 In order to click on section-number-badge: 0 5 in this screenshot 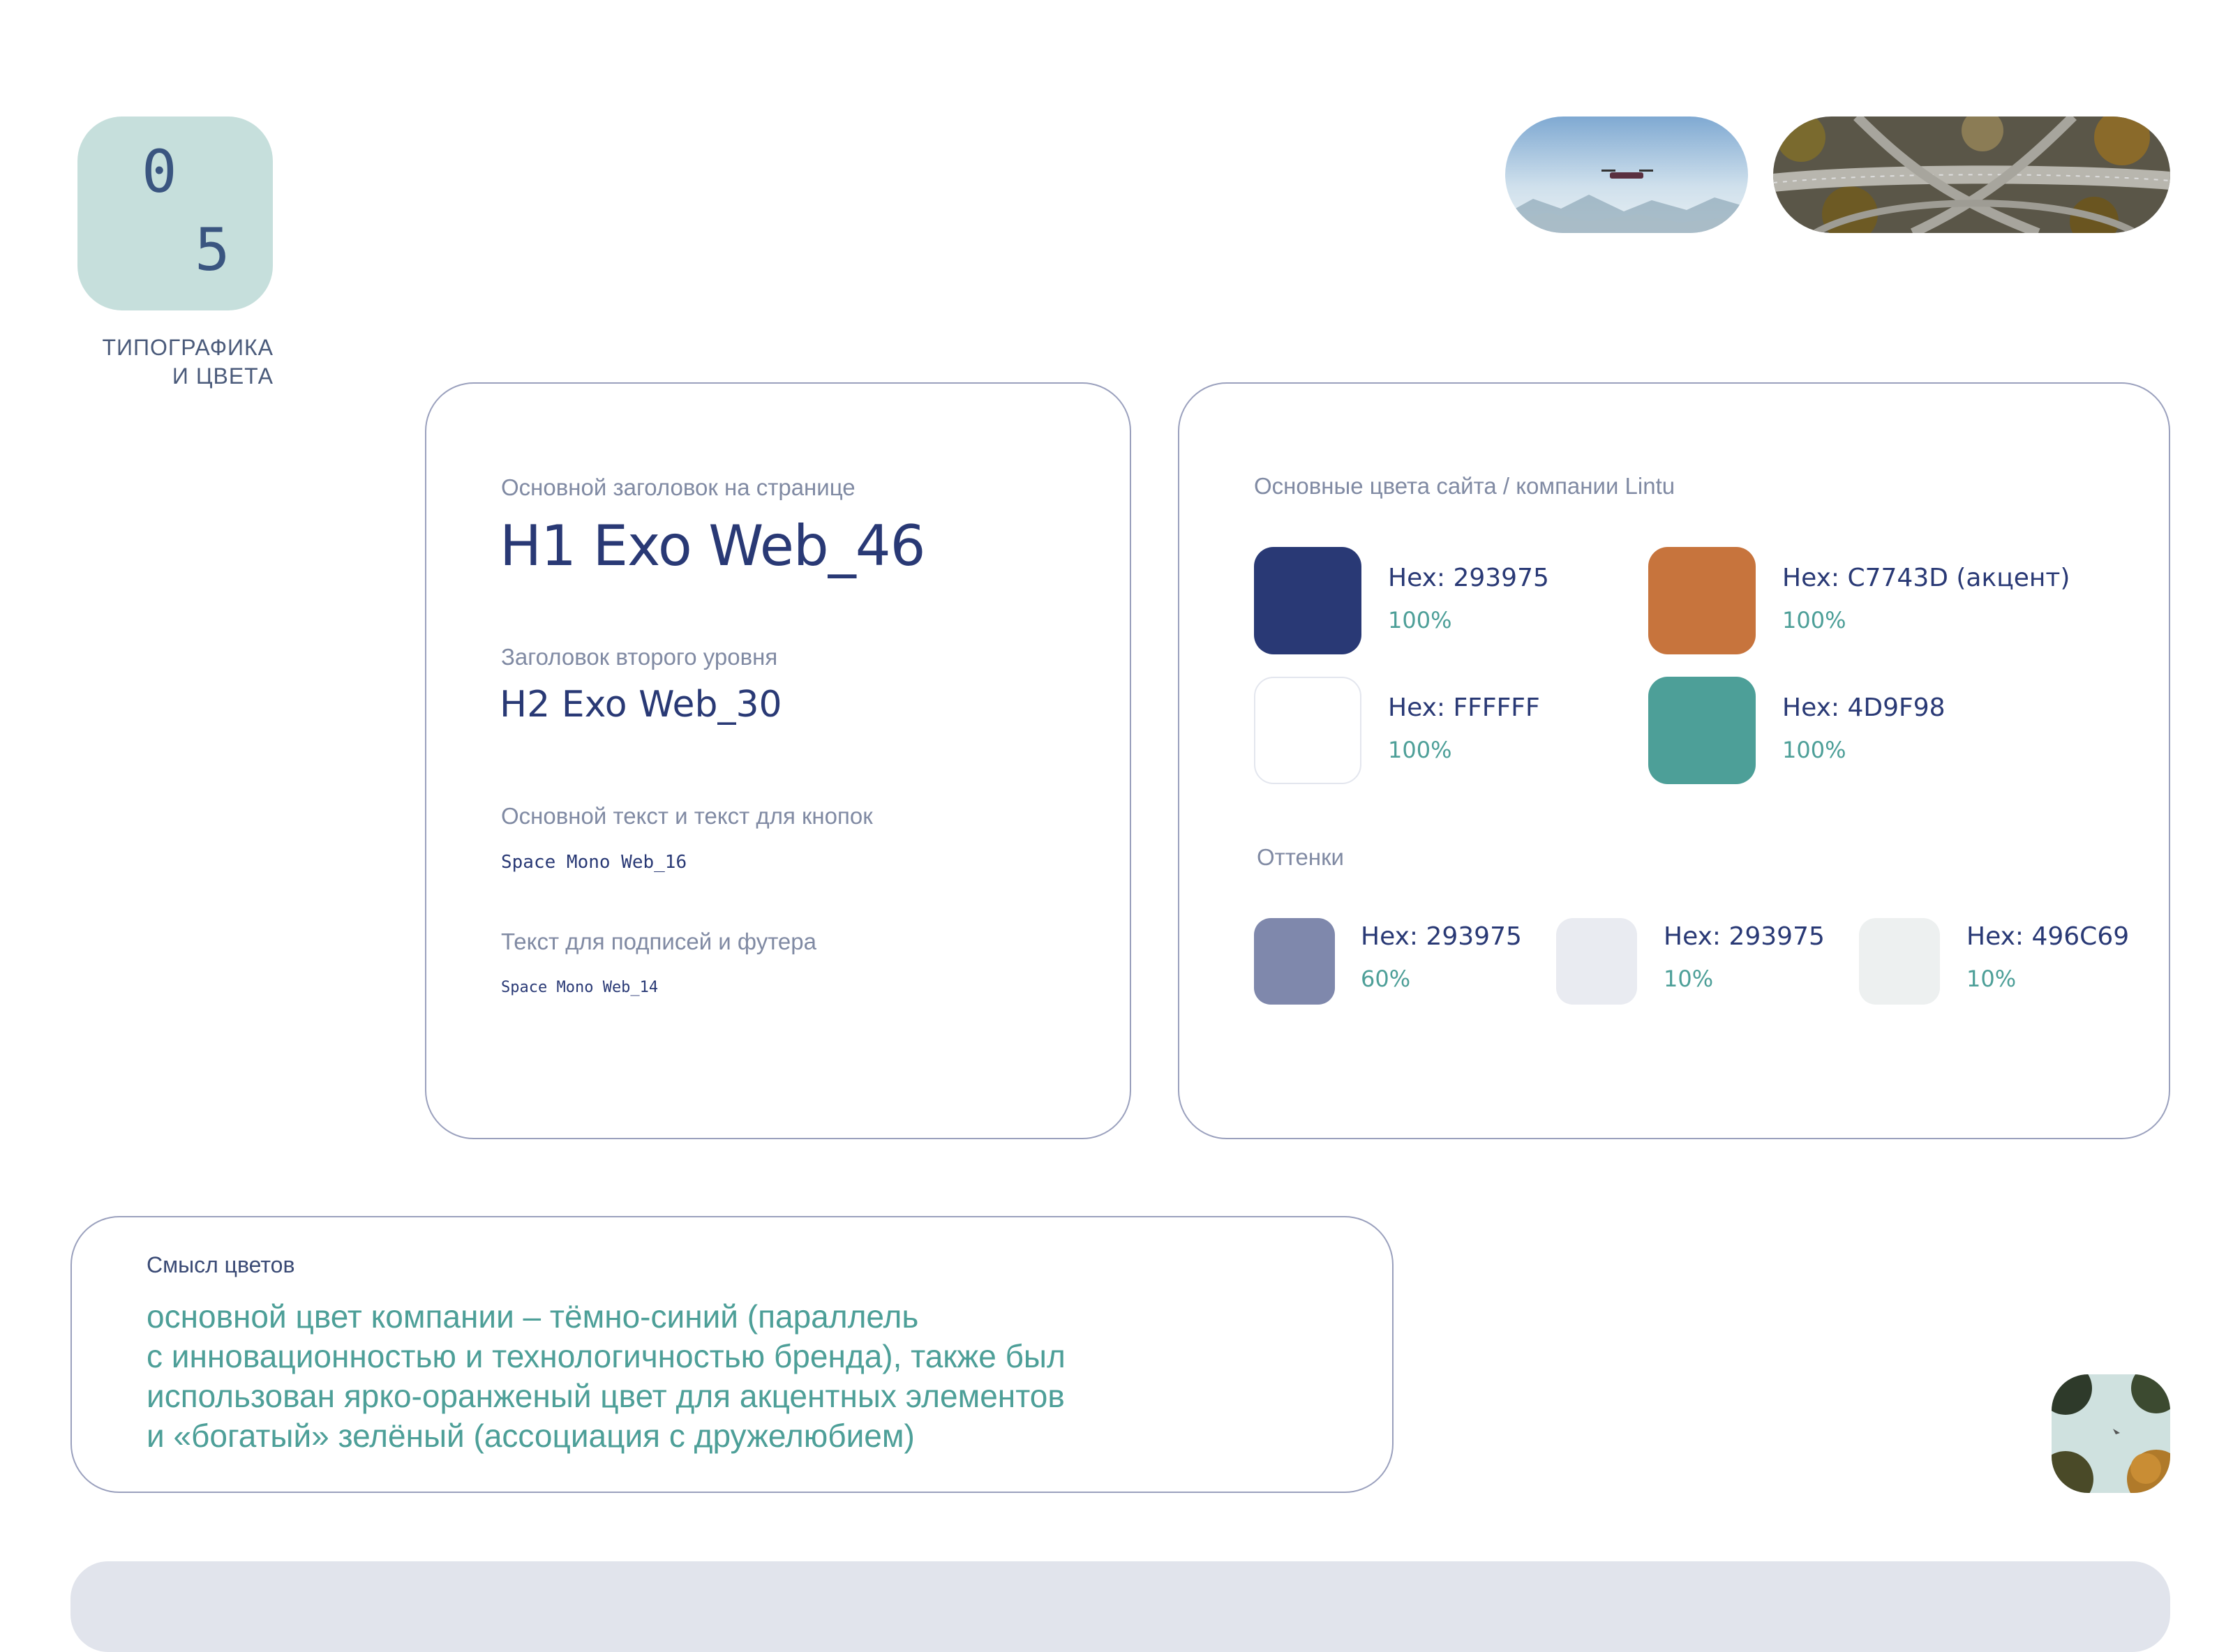, I will do `click(175, 214)`.